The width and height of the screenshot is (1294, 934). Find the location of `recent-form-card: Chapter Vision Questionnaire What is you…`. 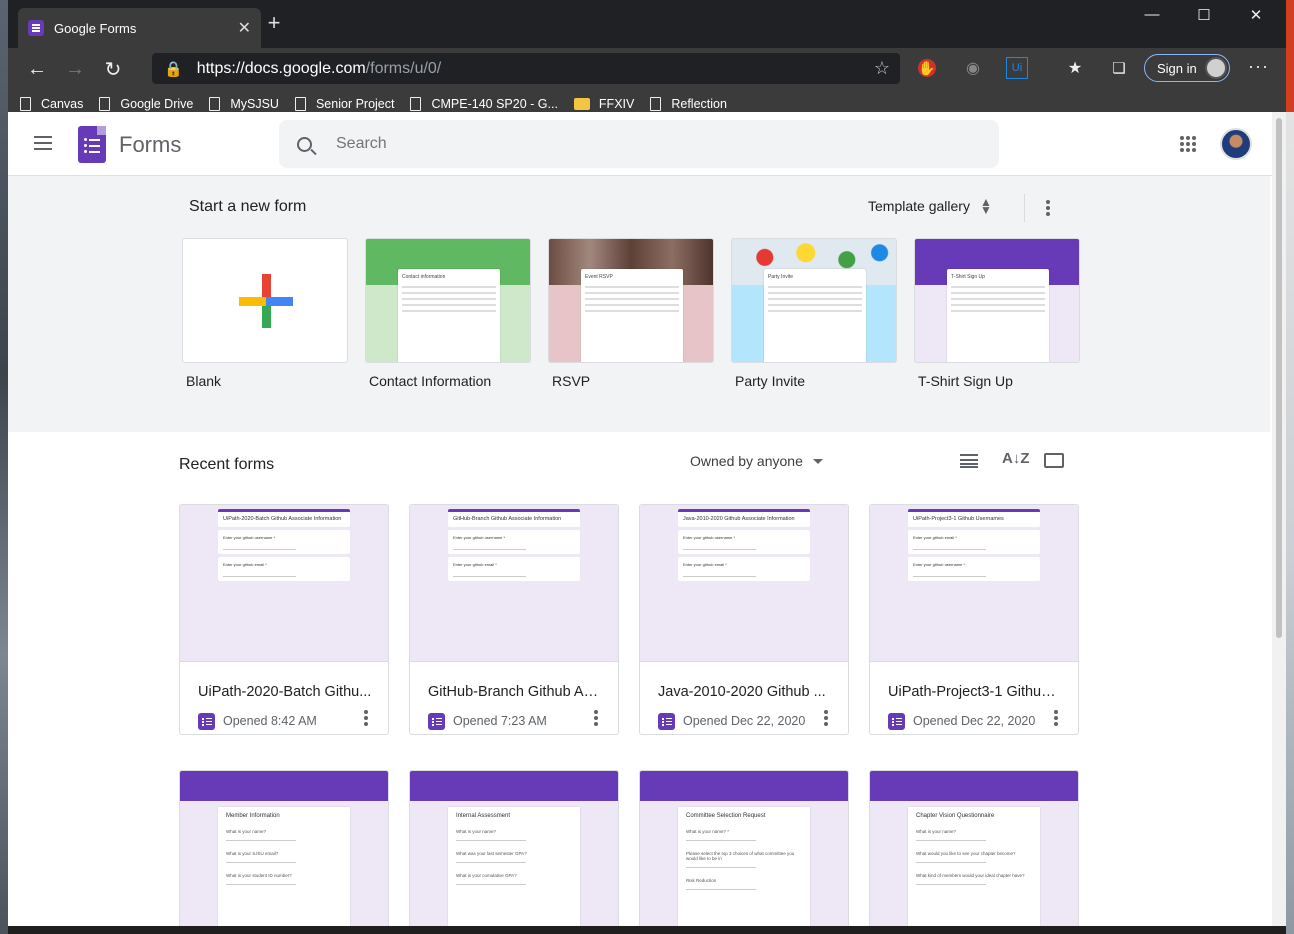

recent-form-card: Chapter Vision Questionnaire What is you… is located at coordinates (974, 848).